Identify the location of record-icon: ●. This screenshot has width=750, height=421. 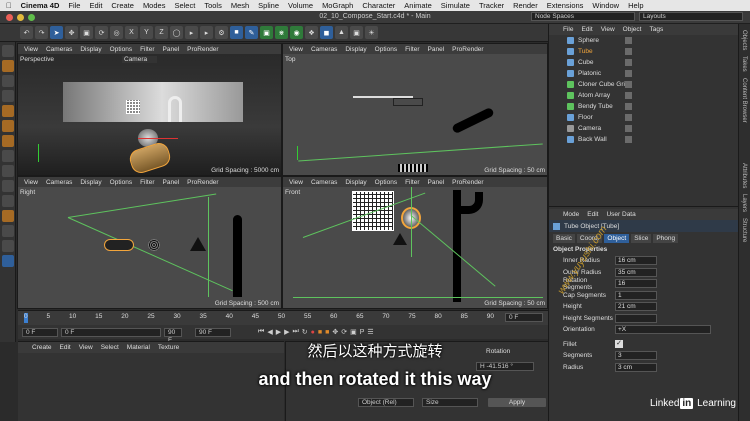
(313, 332).